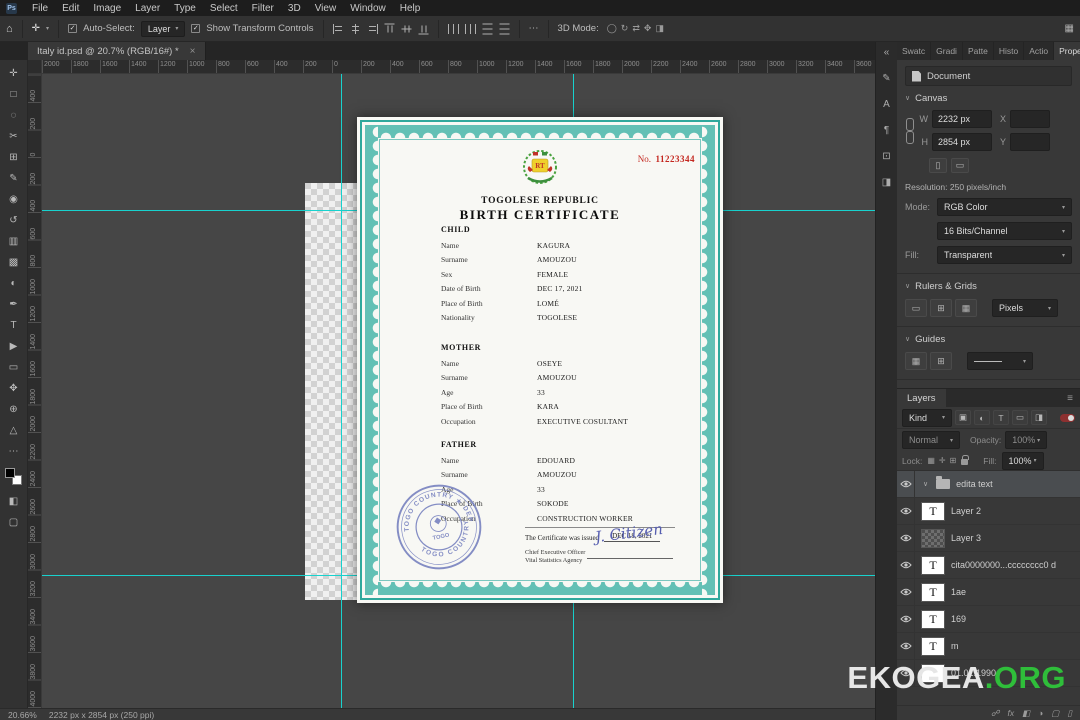 The width and height of the screenshot is (1080, 720). I want to click on group-expand-chevron-icon: ∨, so click(925, 484).